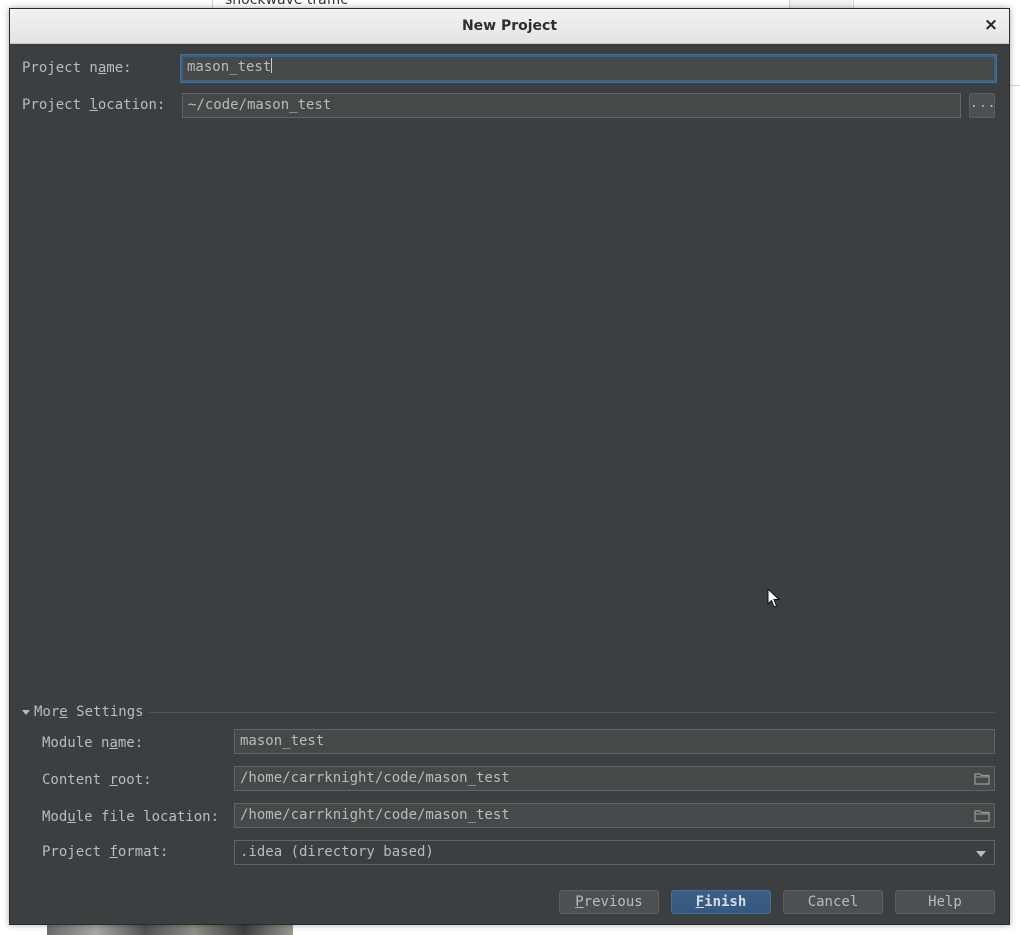 Image resolution: width=1020 pixels, height=935 pixels. What do you see at coordinates (614, 778) in the screenshot?
I see `content-root-input: /home/carrknight/code/mason_test` at bounding box center [614, 778].